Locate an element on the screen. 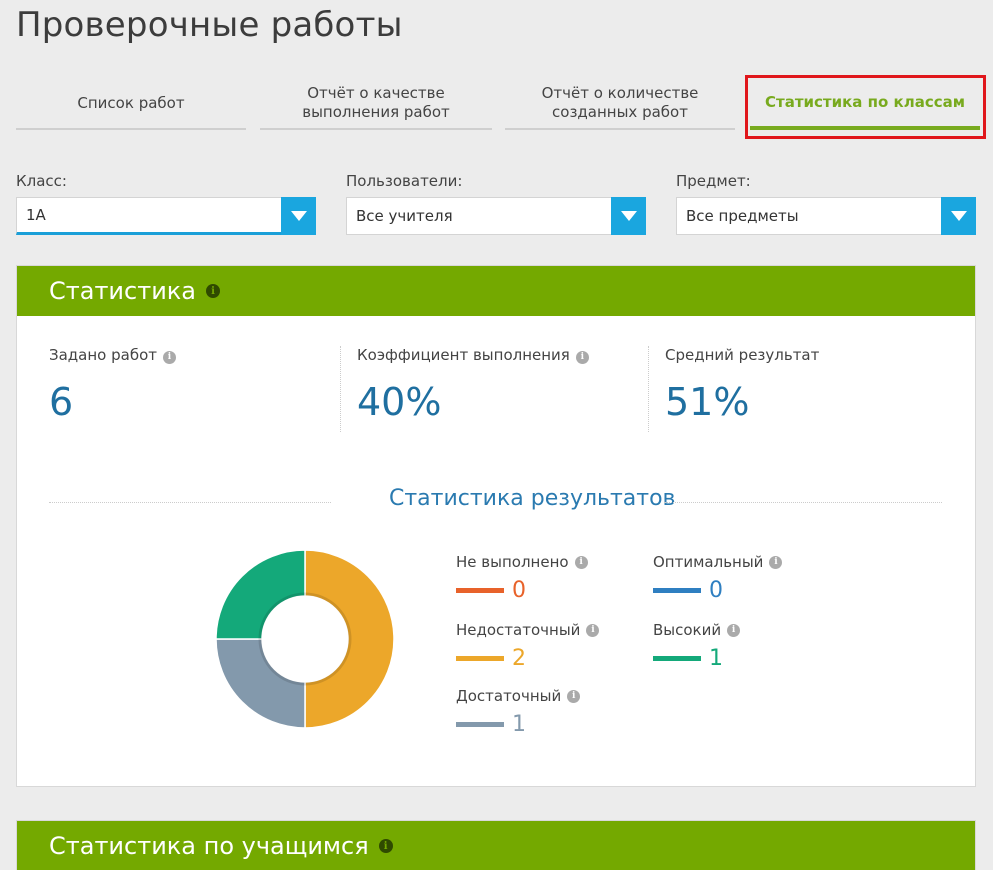 This screenshot has height=870, width=993. results-section-header: Статистика результатов is located at coordinates (495, 501).